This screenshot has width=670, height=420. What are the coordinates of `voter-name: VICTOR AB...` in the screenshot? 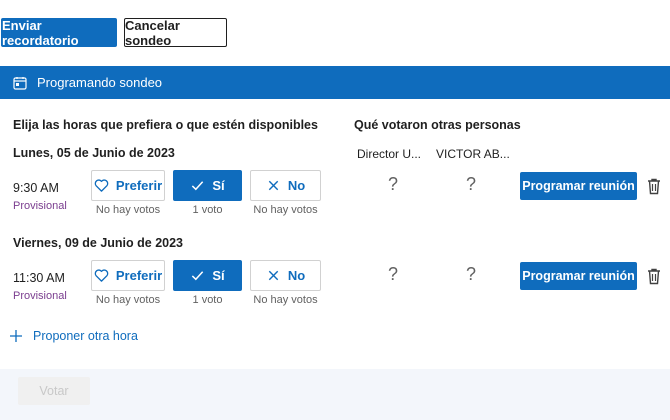 It's located at (473, 154).